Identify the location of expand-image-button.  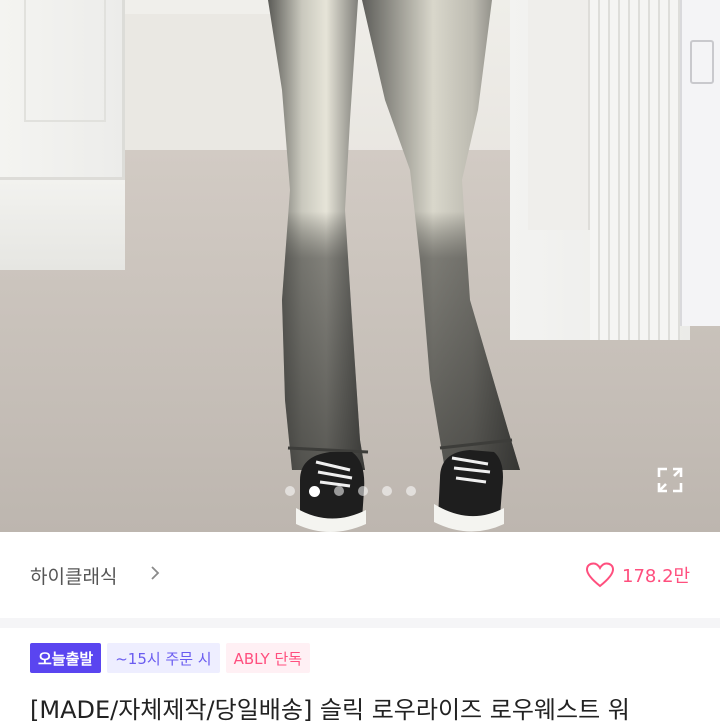
(670, 480).